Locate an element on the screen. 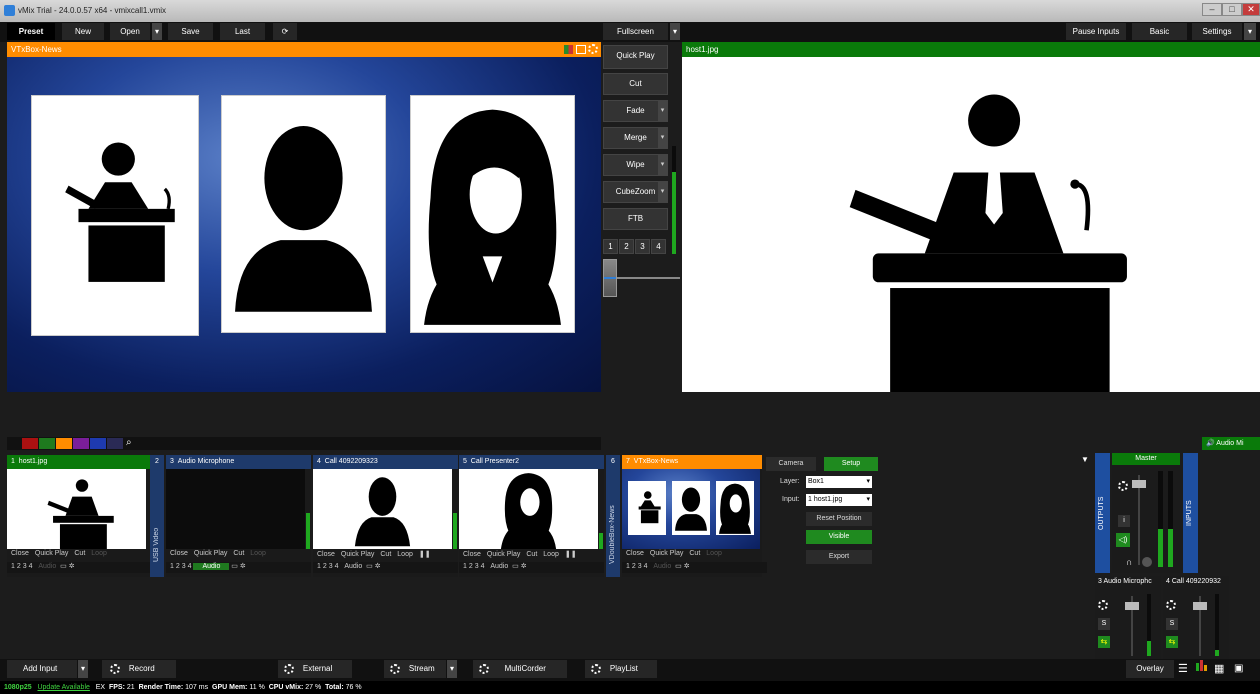  input-4-thumbnail is located at coordinates (382, 509).